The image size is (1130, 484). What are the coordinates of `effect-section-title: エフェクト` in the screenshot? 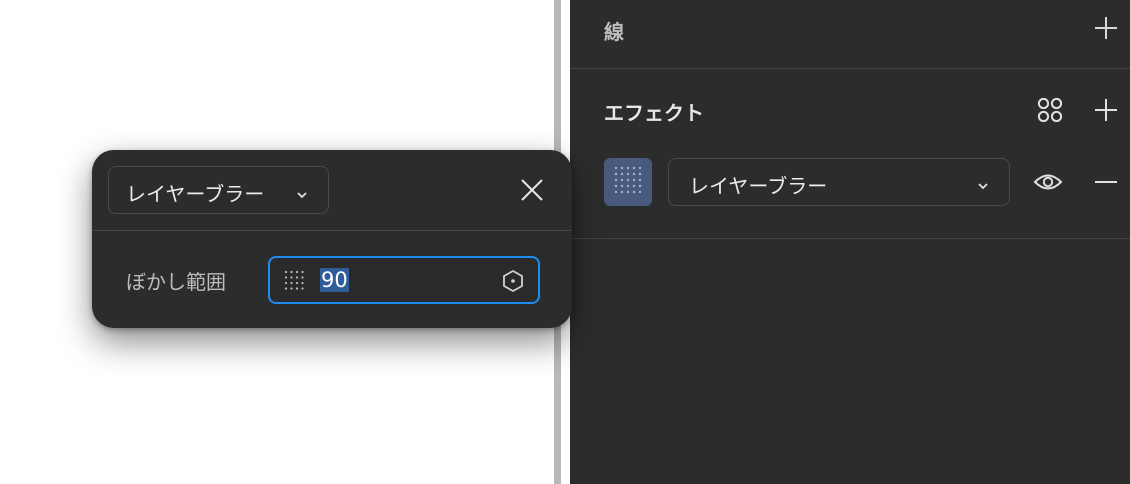 It's located at (654, 113).